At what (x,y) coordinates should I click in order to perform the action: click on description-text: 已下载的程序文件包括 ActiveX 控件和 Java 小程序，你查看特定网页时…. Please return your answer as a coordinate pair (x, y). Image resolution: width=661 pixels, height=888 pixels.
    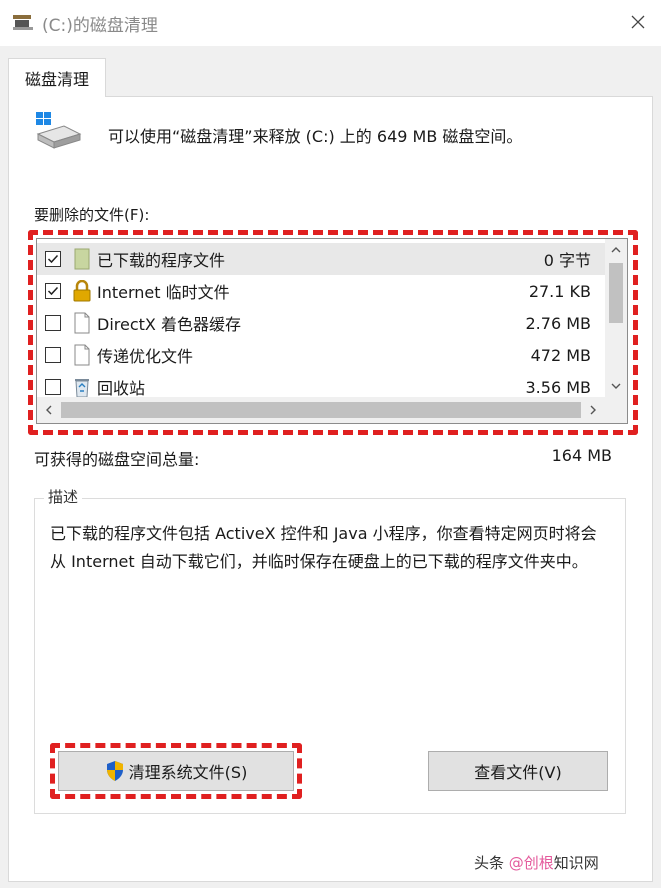
    Looking at the image, I should click on (323, 547).